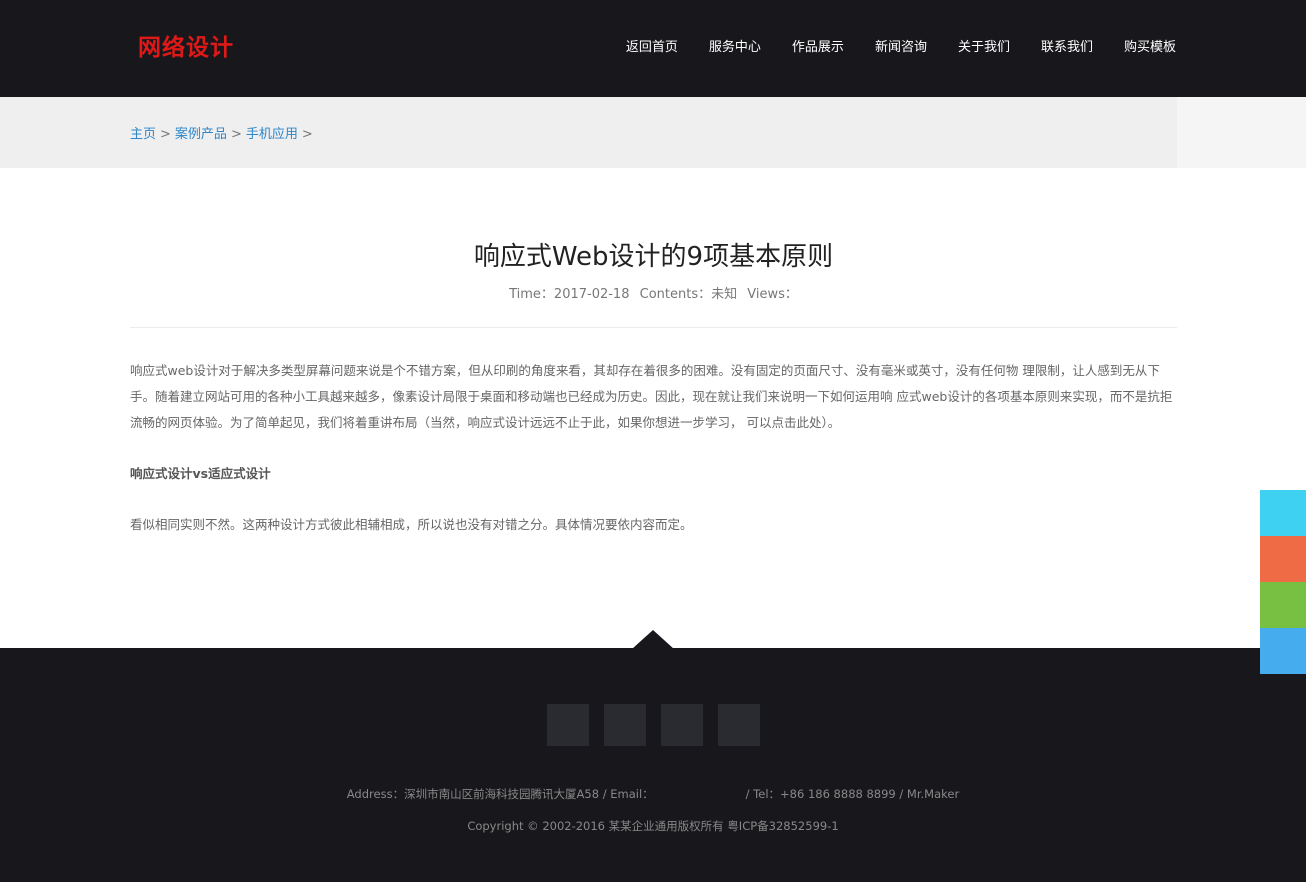 The width and height of the screenshot is (1306, 882). I want to click on nav-services: 服务中心, so click(735, 48).